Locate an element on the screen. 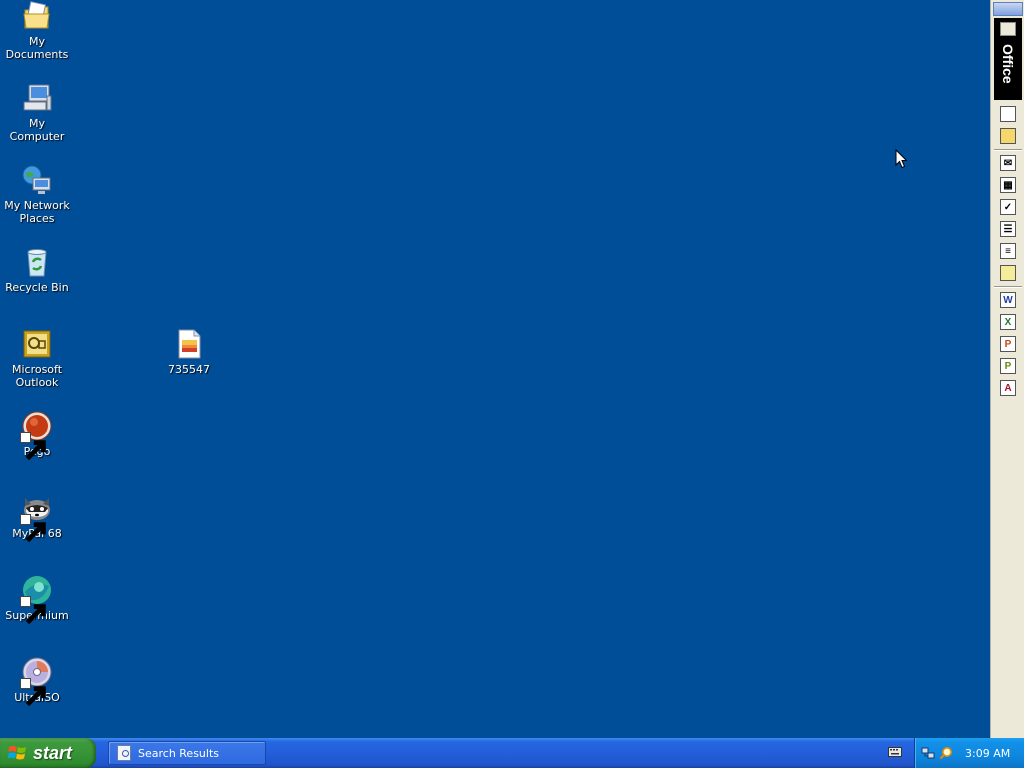 The height and width of the screenshot is (768, 1024). excel-icon: X is located at coordinates (1008, 322).